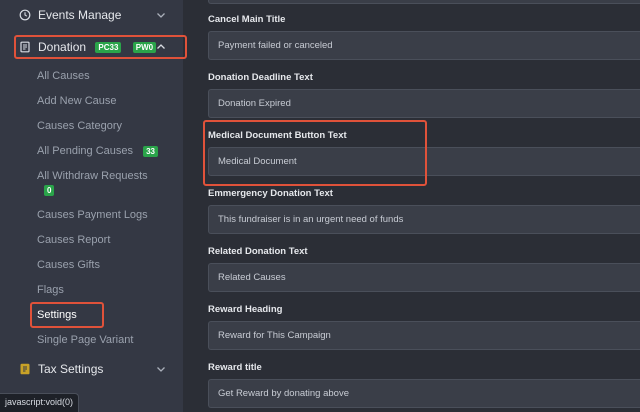  Describe the element at coordinates (77, 101) in the screenshot. I see `sidebar-item-add-new-cause: Add New Cause` at that location.